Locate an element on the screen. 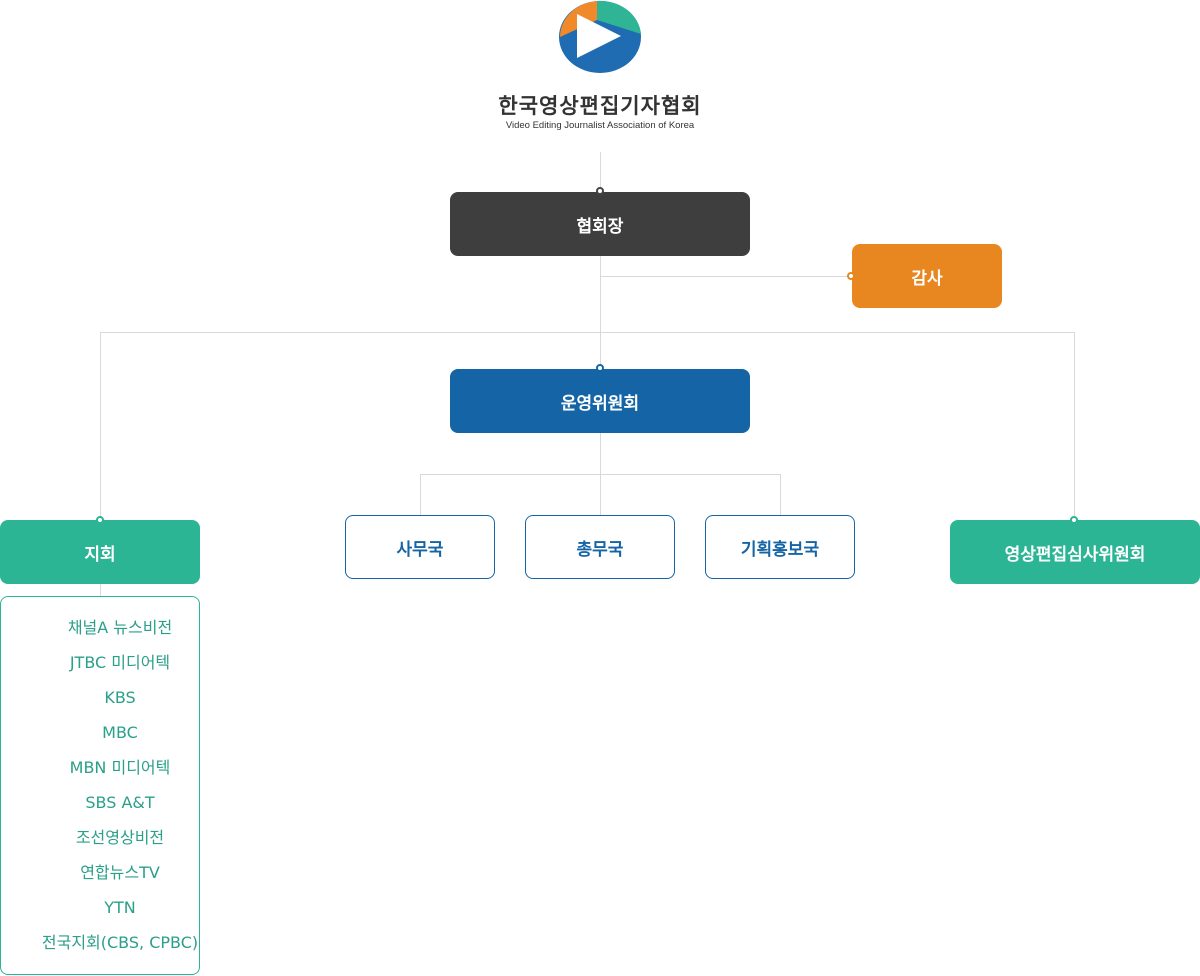  branch-item: KBS is located at coordinates (120, 697).